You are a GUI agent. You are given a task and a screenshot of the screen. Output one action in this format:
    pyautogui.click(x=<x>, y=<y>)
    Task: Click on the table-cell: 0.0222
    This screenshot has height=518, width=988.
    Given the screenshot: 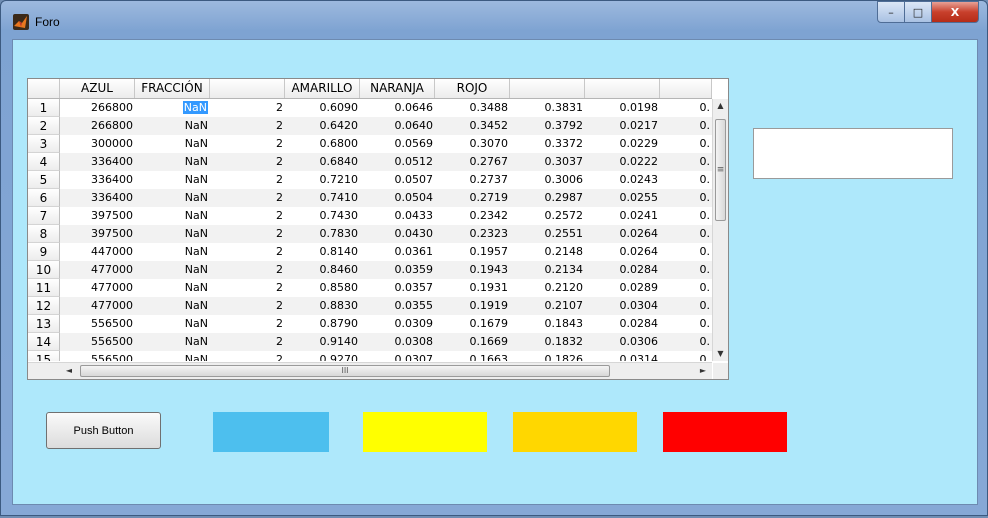 What is the action you would take?
    pyautogui.click(x=622, y=162)
    